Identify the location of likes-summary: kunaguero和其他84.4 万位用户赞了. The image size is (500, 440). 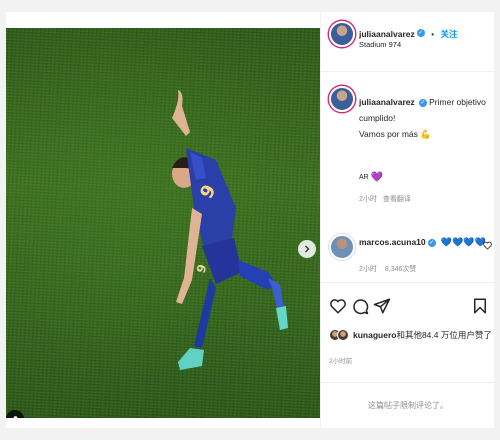
(410, 335).